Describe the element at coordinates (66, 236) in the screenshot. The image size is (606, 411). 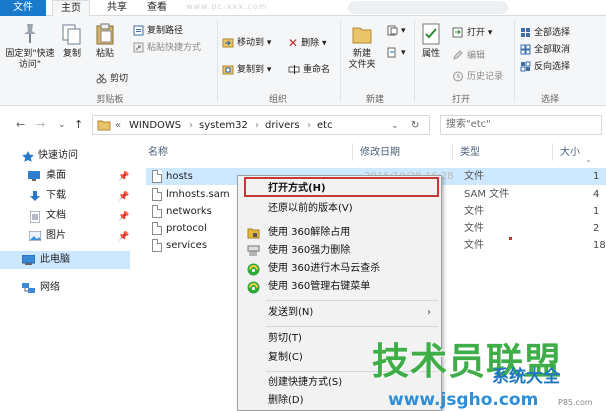
I see `nav-pictures: 图片 📌` at that location.